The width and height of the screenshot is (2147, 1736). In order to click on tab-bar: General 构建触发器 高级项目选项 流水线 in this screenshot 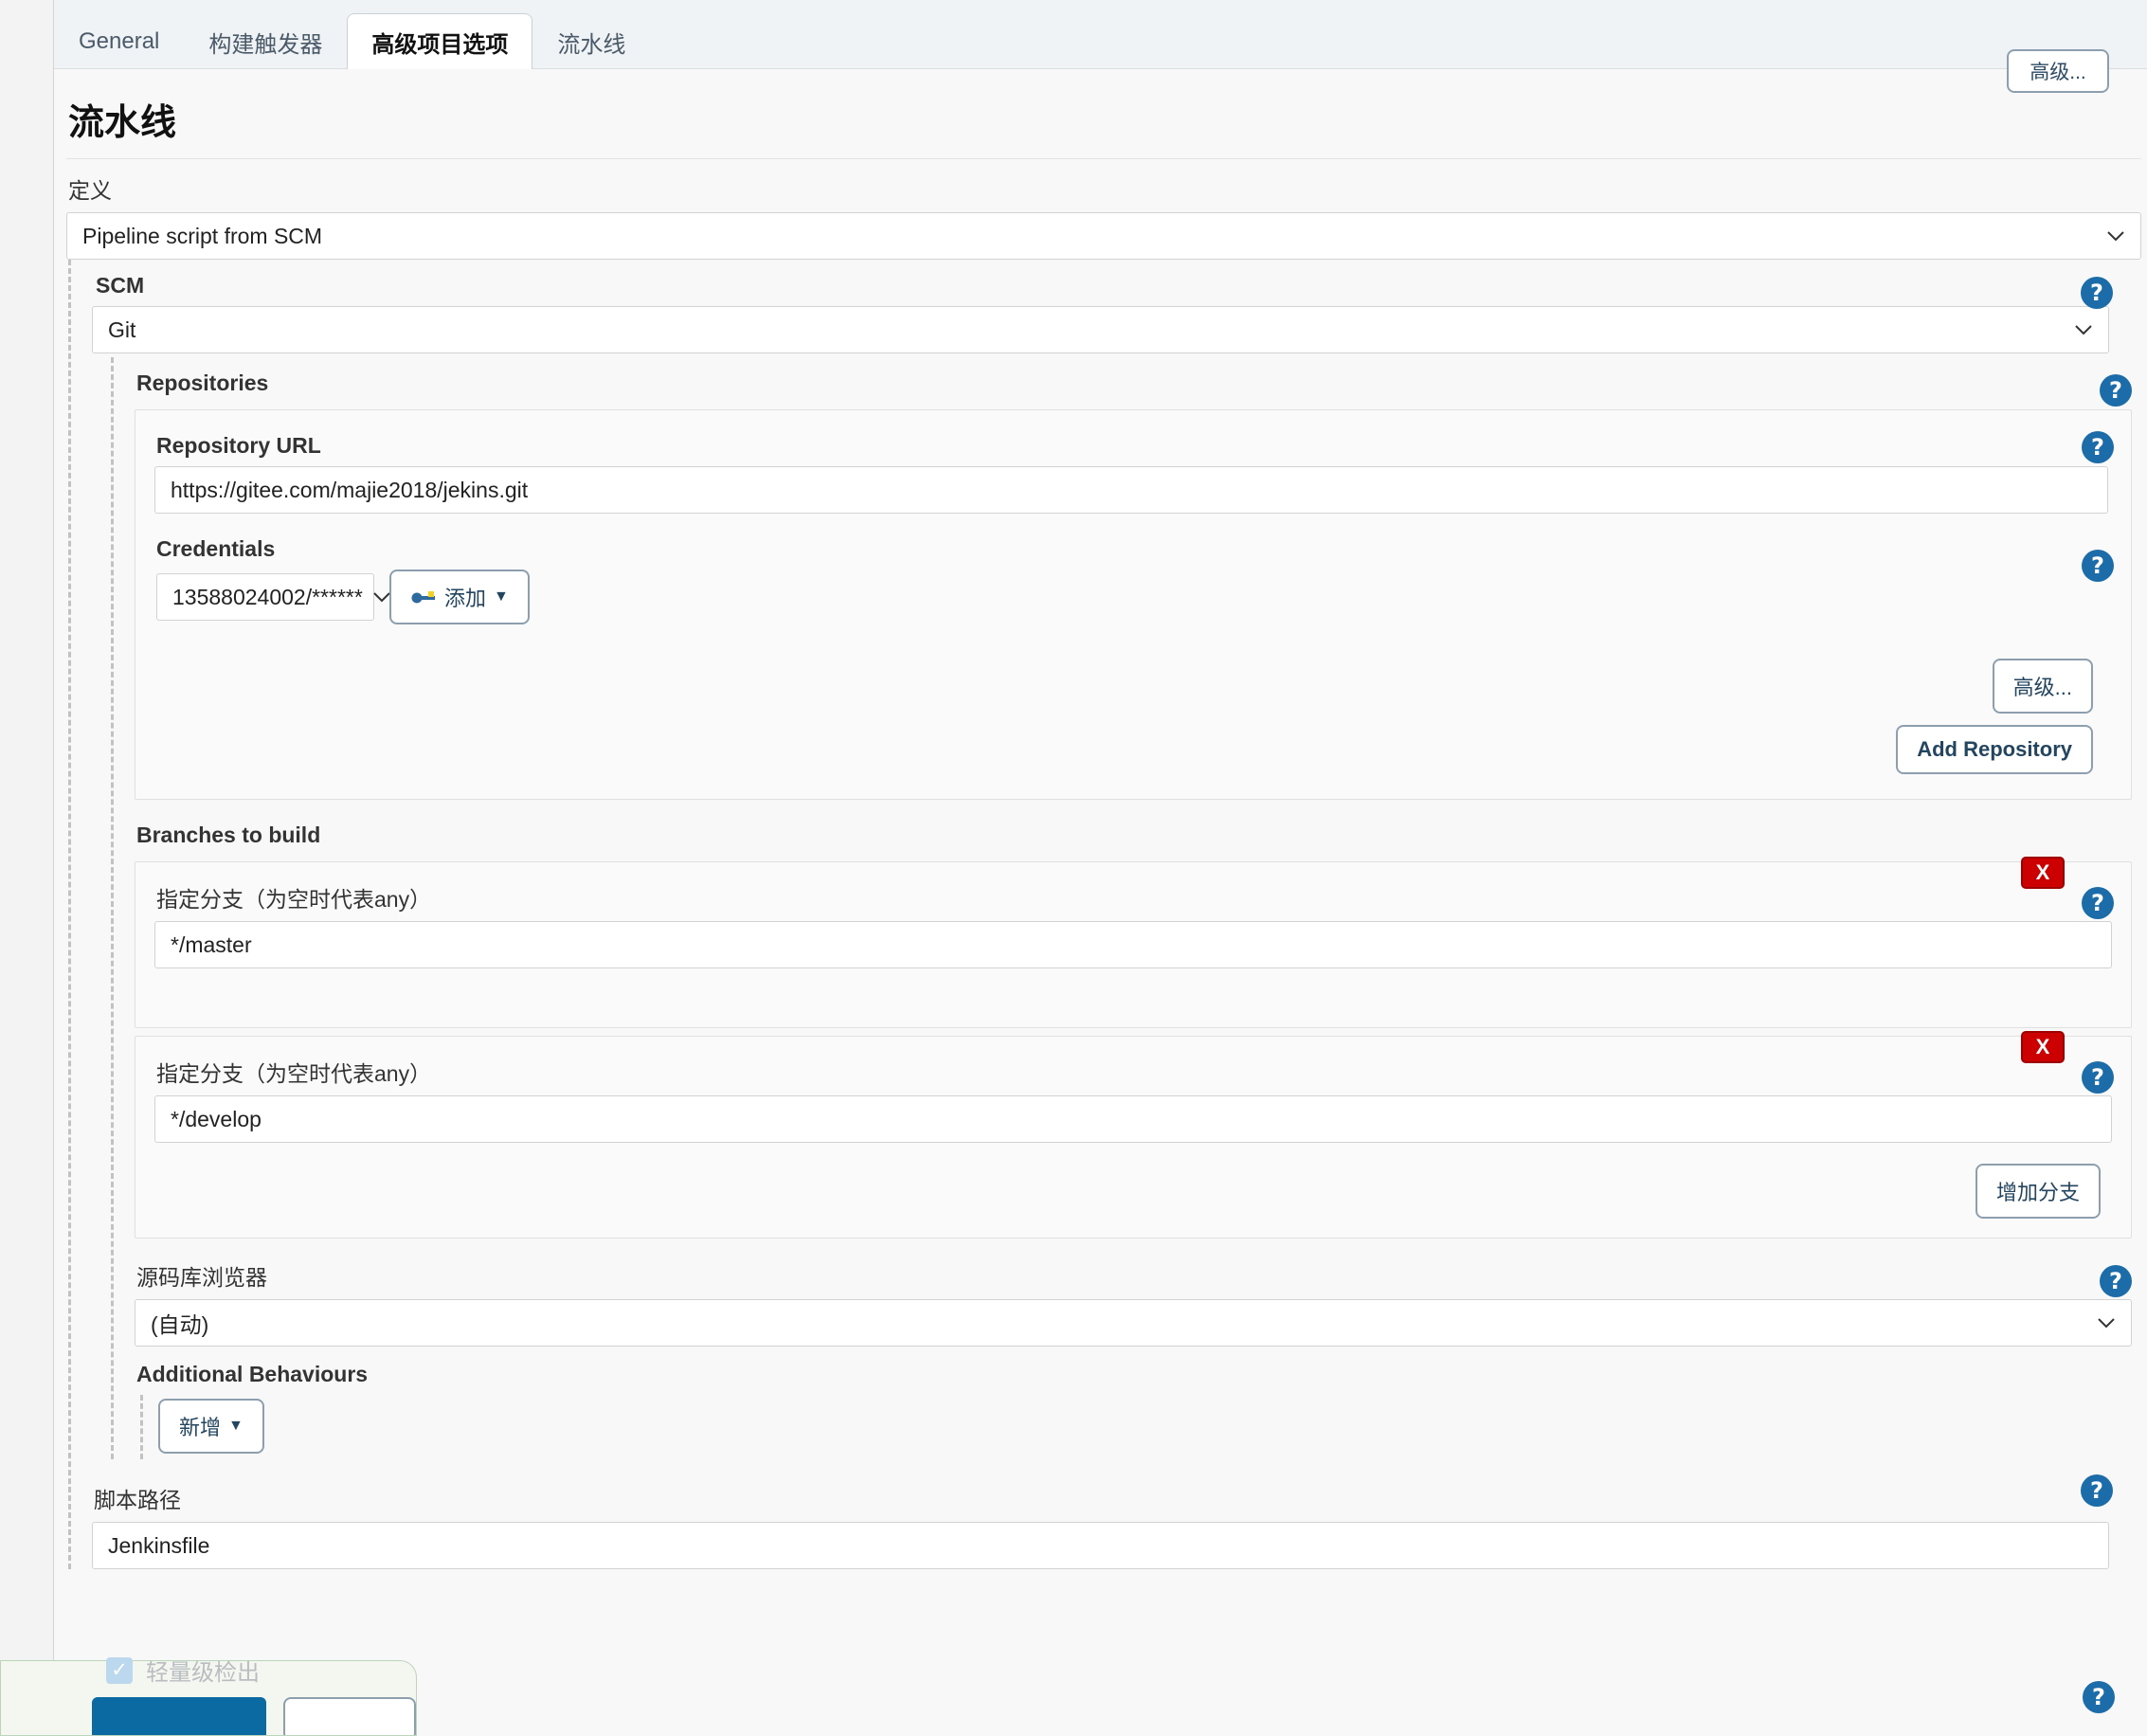, I will do `click(1100, 34)`.